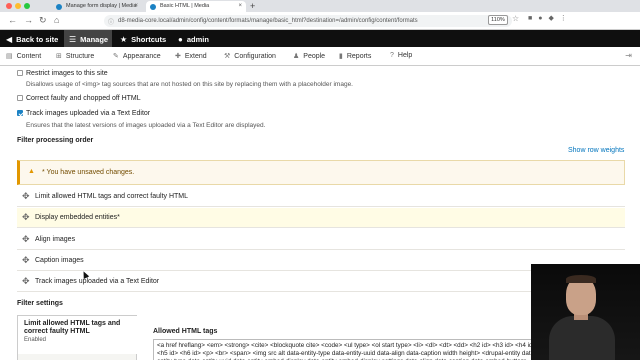 The height and width of the screenshot is (360, 640). I want to click on browser-tab-manage-form-display: Manage form display | Media ×, so click(97, 6).